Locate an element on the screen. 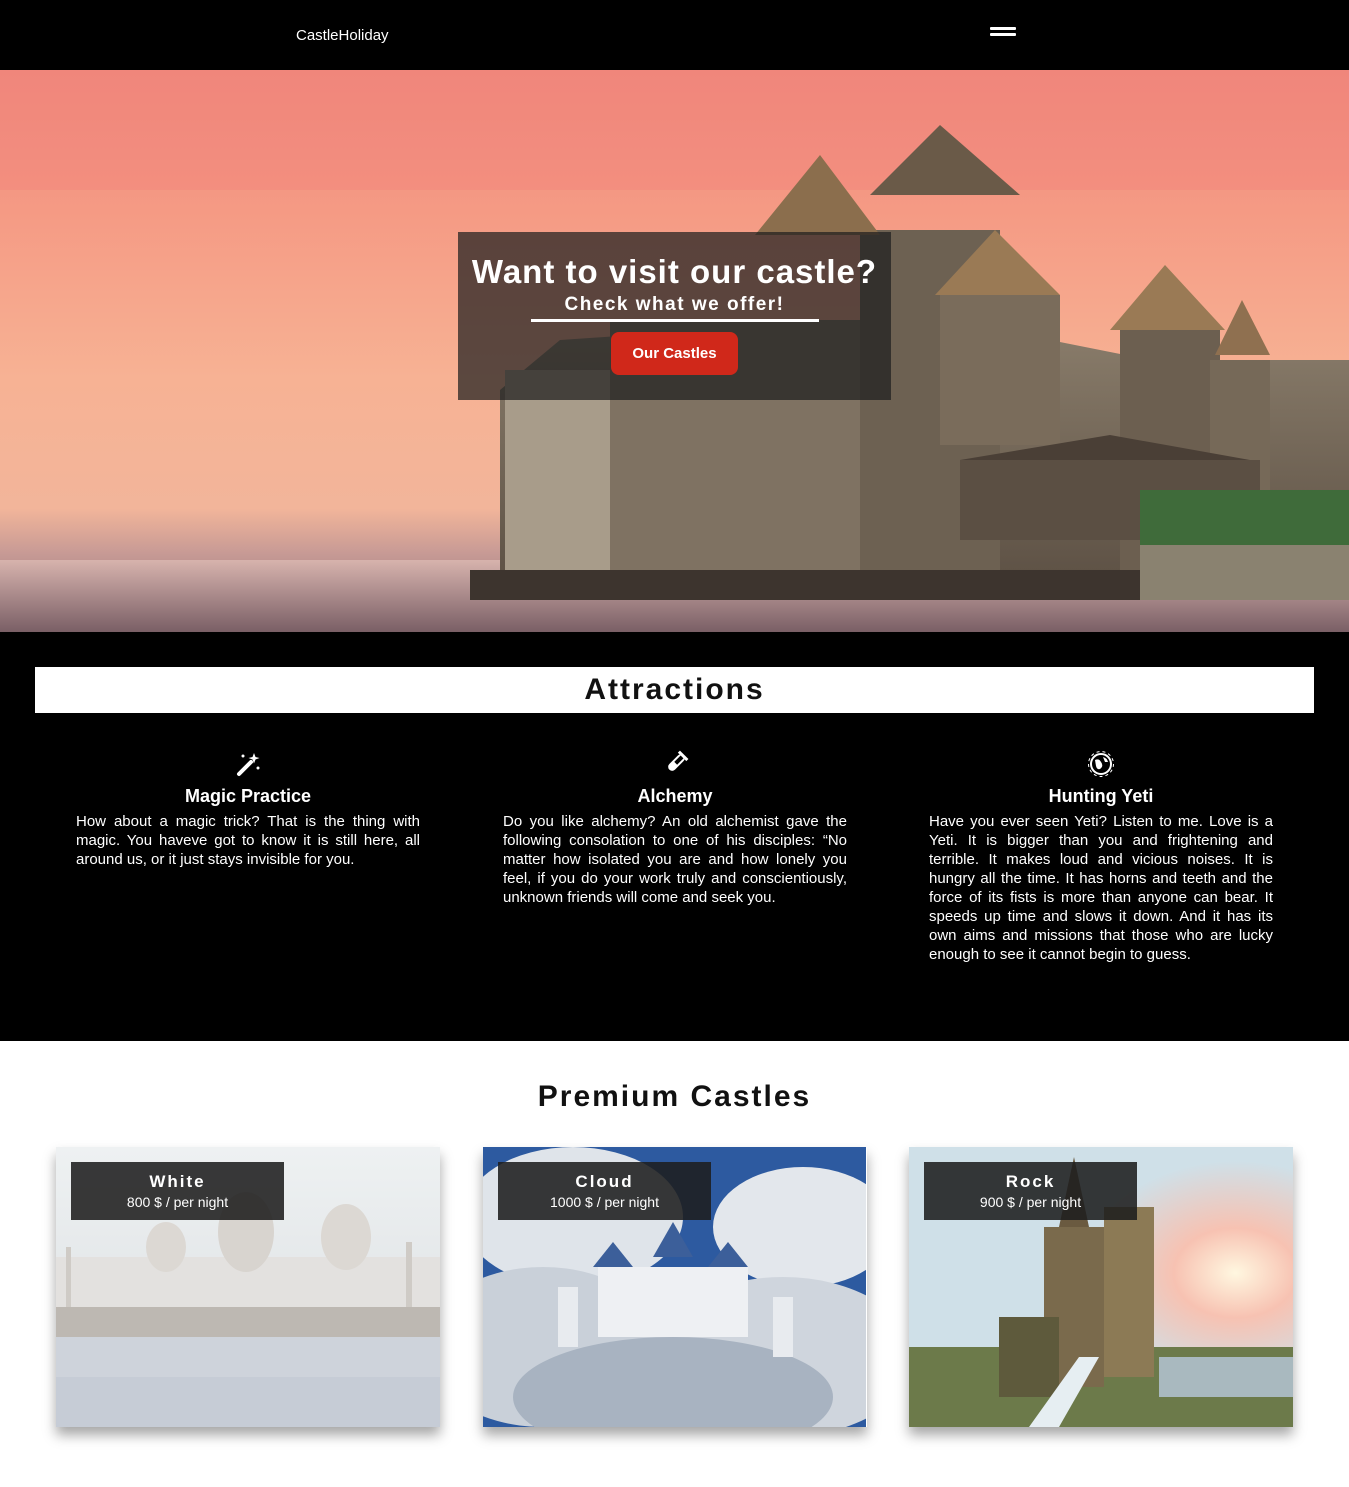  card-label: Cloud 1000 $ / per night is located at coordinates (604, 1191).